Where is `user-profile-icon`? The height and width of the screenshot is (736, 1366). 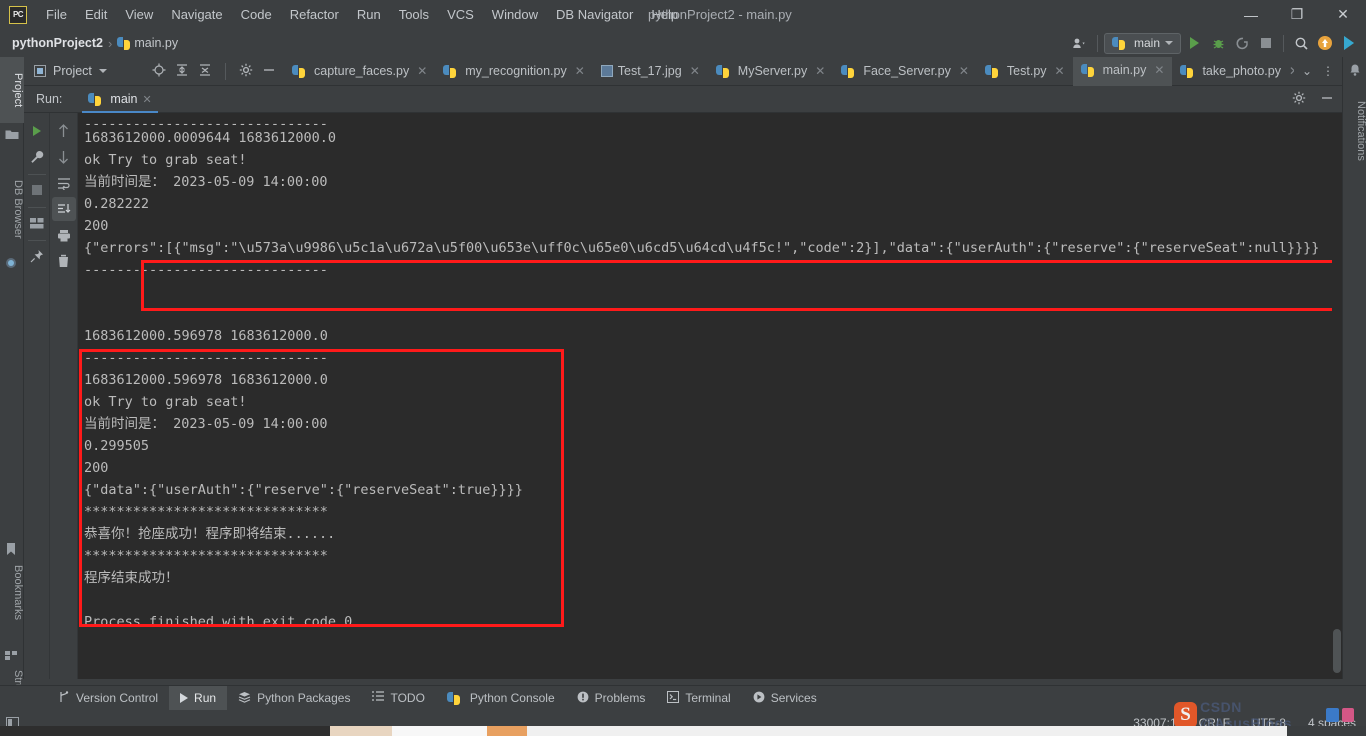
user-profile-icon is located at coordinates (1080, 43).